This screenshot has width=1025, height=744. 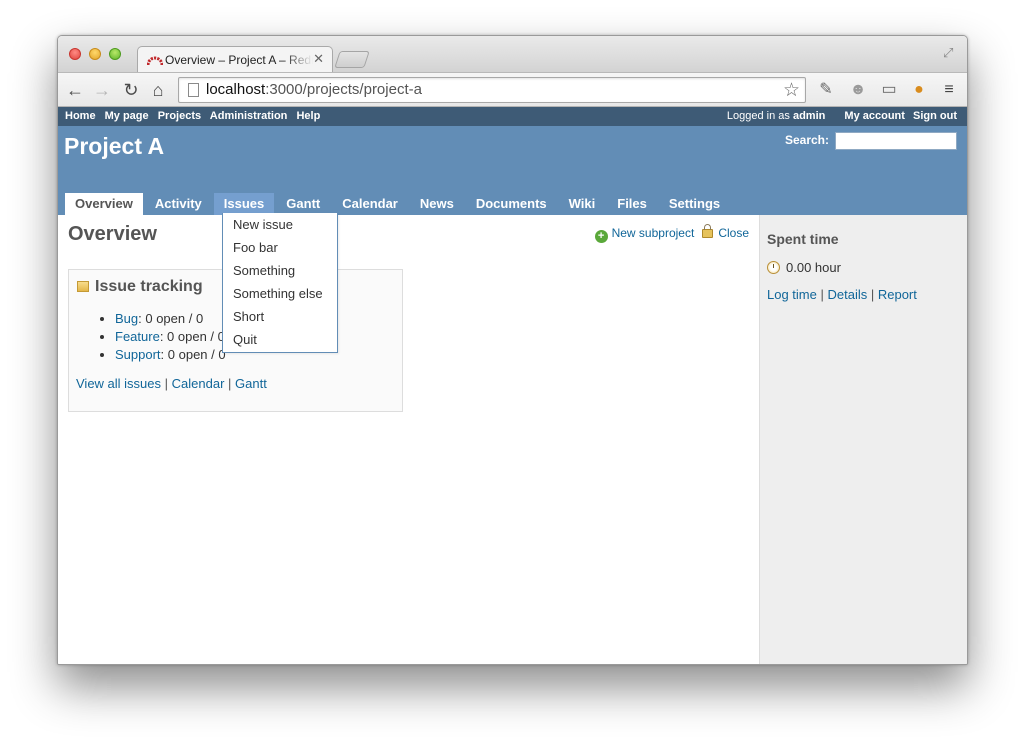 I want to click on search-label: Search:, so click(x=806, y=140).